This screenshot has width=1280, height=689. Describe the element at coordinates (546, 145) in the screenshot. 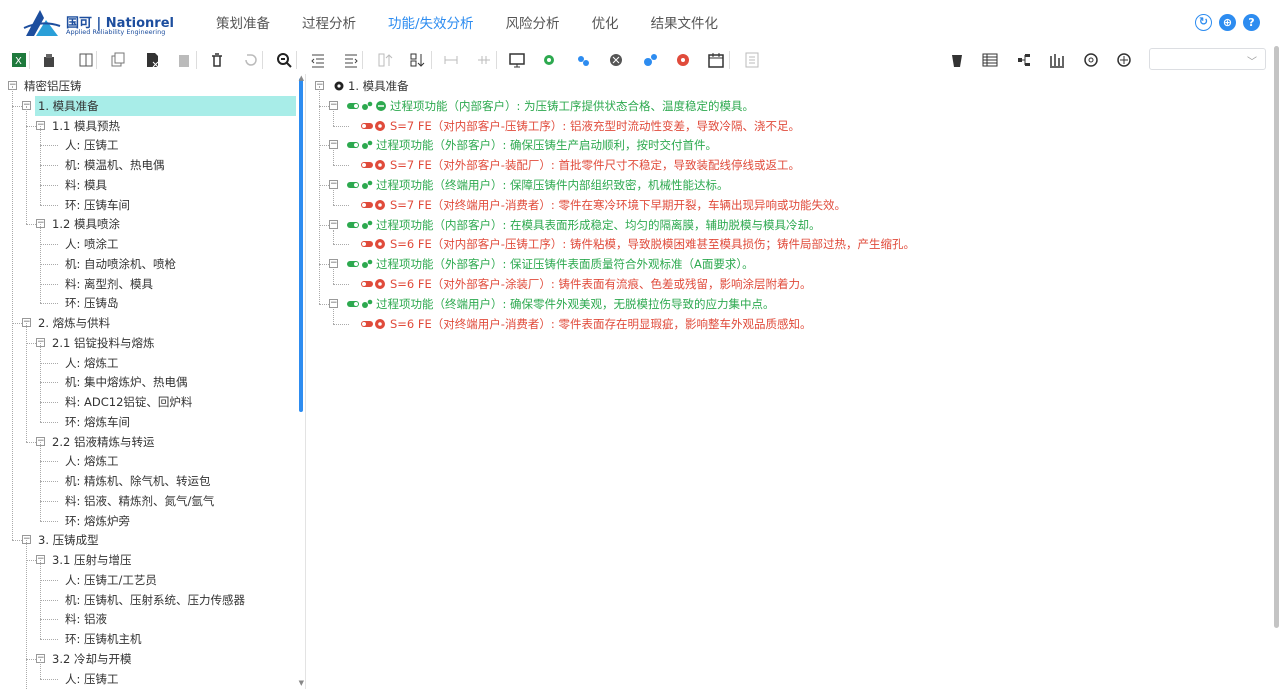

I see `function-item: 过程项功能（外部客户）: 确保压铸生产启动顺利，按时交付首件。` at that location.